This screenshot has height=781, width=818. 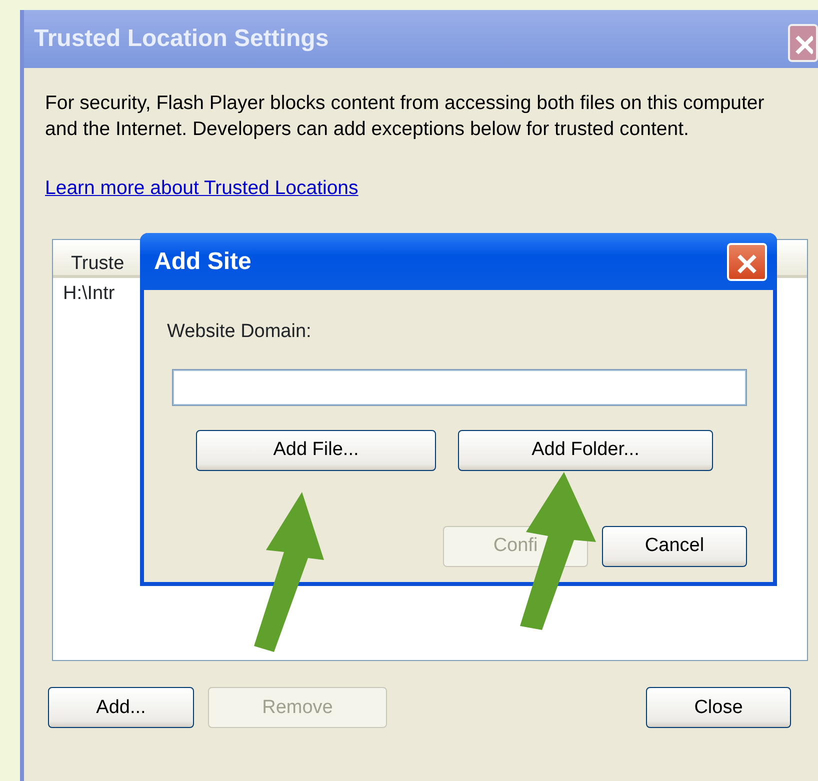 What do you see at coordinates (201, 189) in the screenshot?
I see `learn-more-link: Learn more about Trusted Locations` at bounding box center [201, 189].